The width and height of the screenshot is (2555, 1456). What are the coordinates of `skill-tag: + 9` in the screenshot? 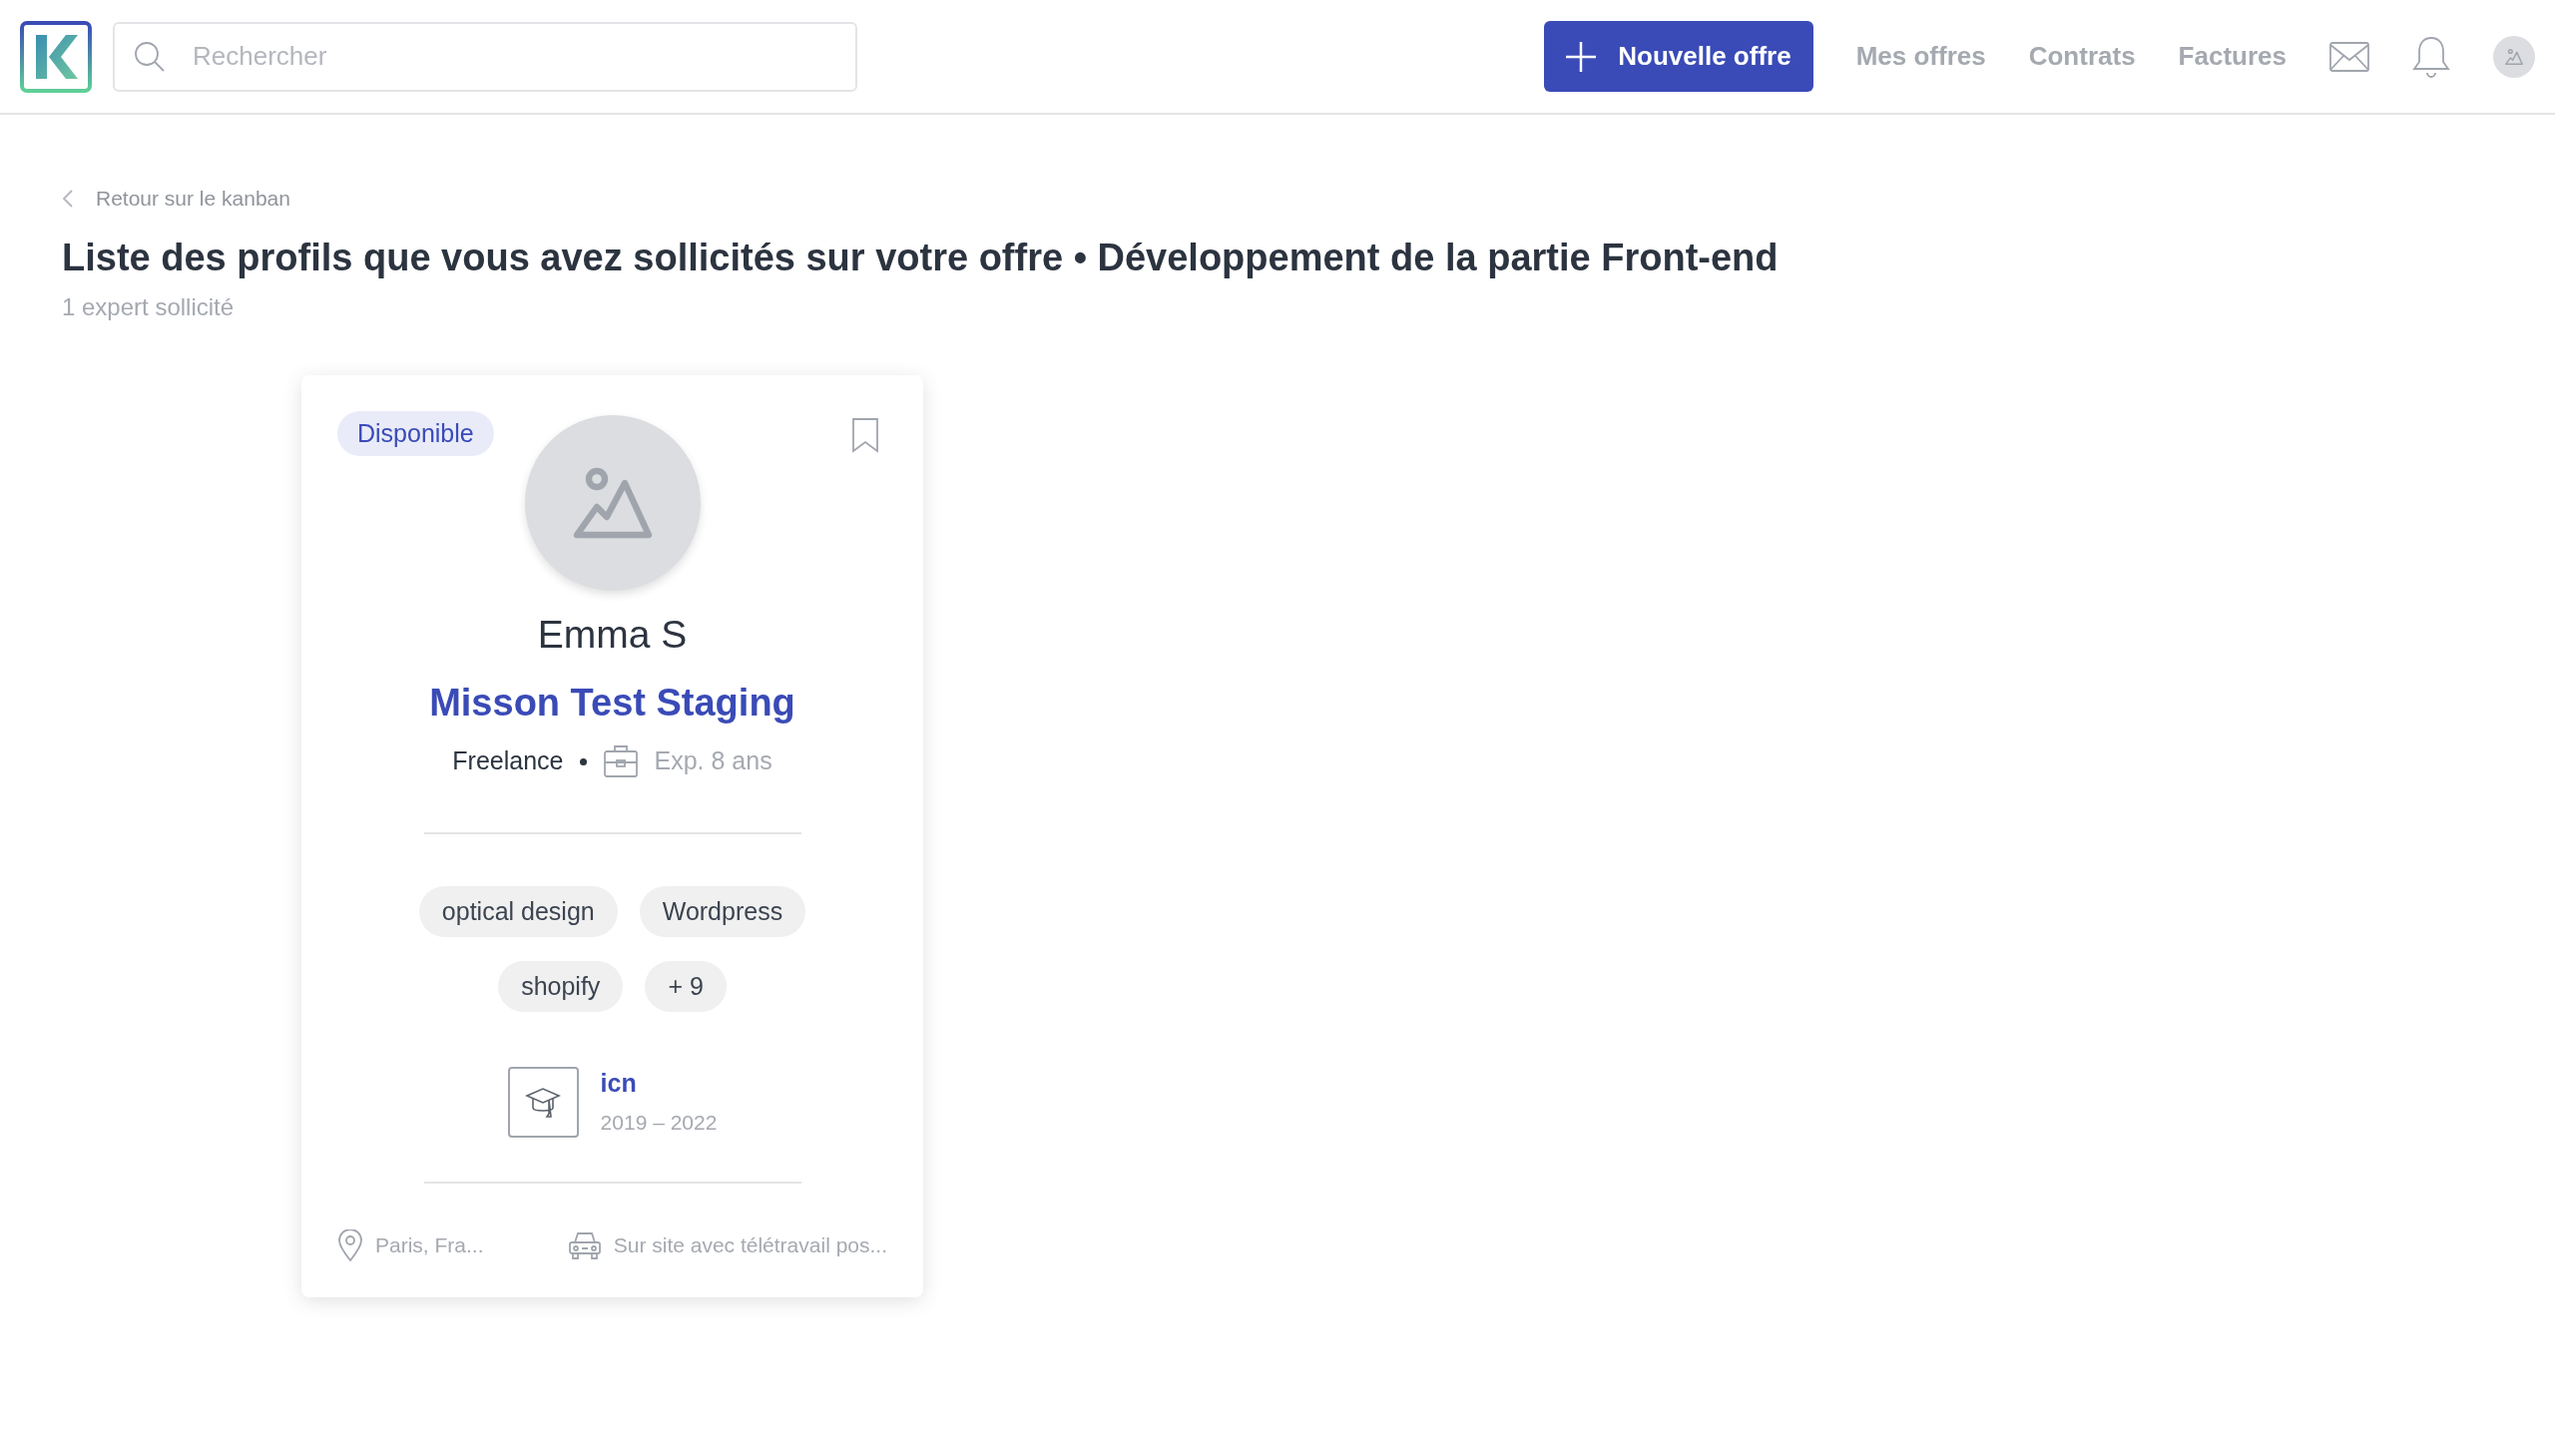 It's located at (686, 986).